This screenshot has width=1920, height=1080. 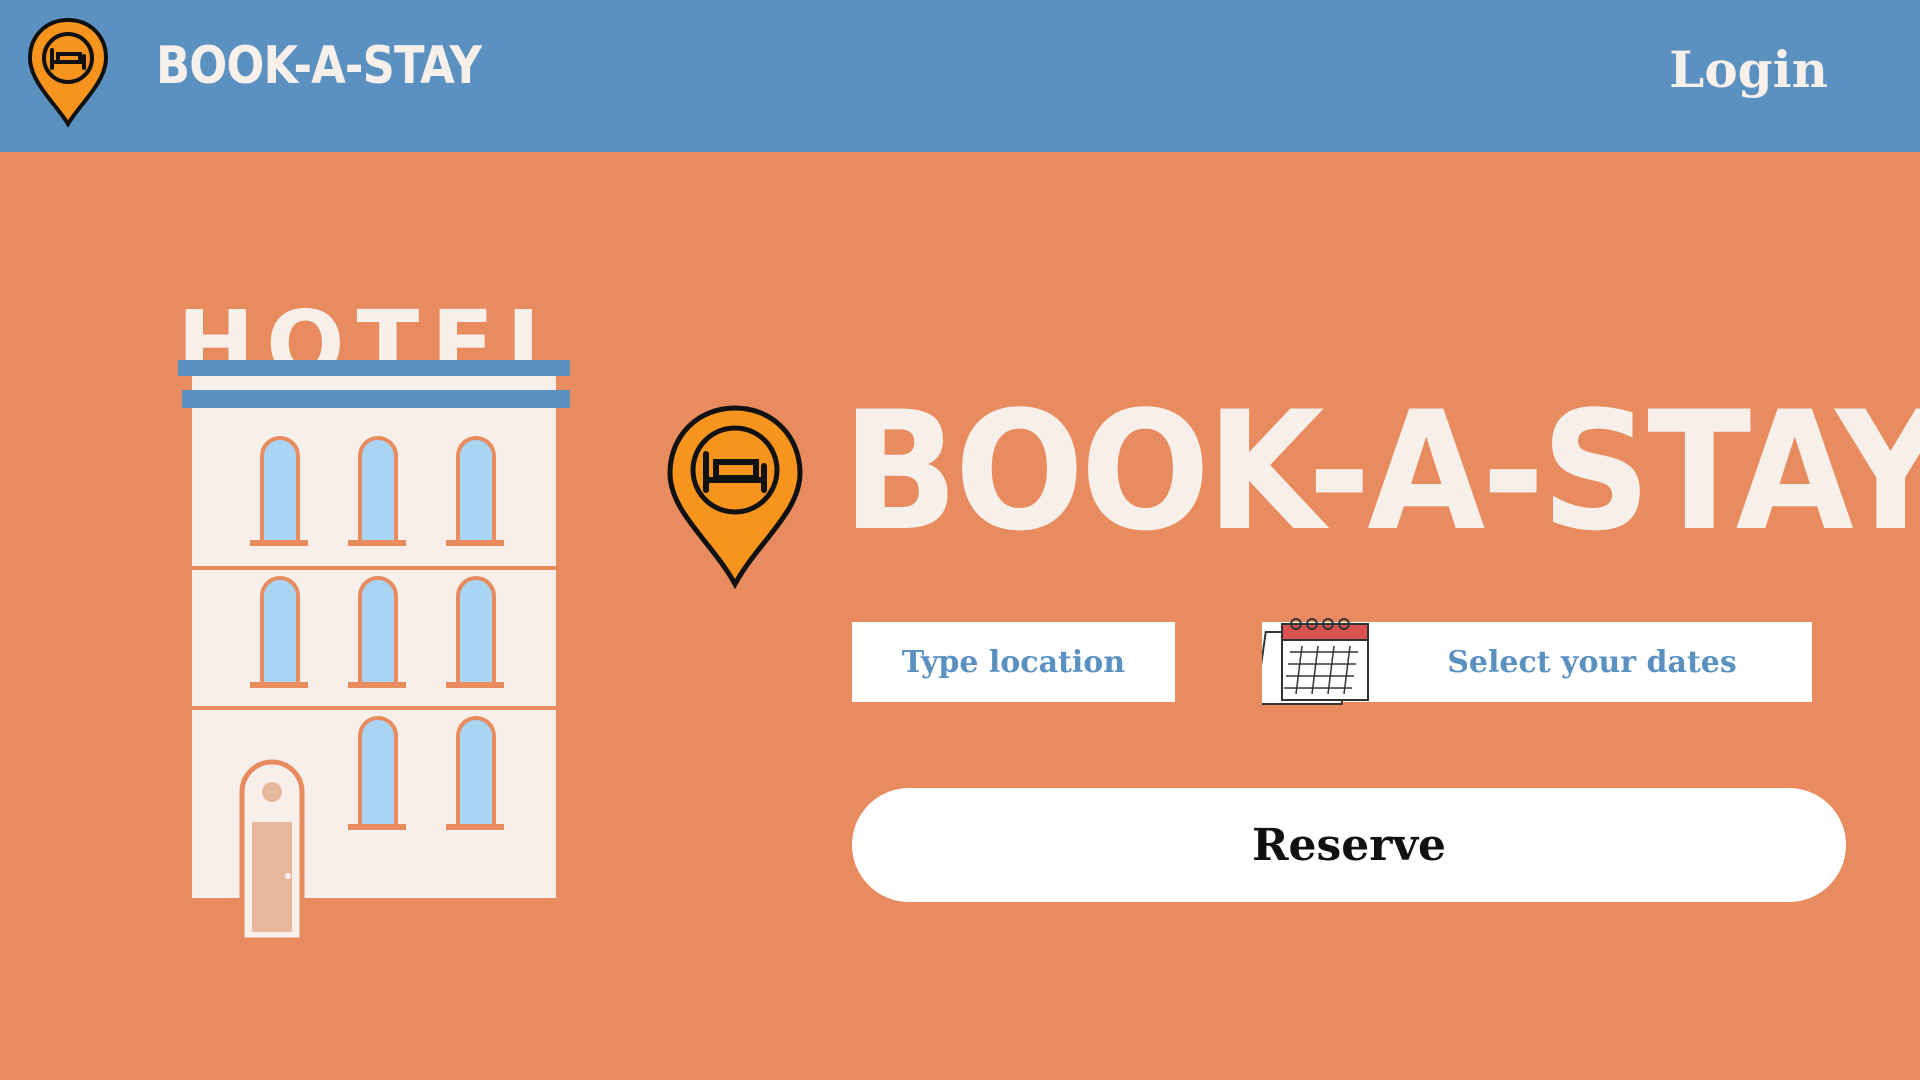 What do you see at coordinates (1316, 662) in the screenshot?
I see `calendar-icon` at bounding box center [1316, 662].